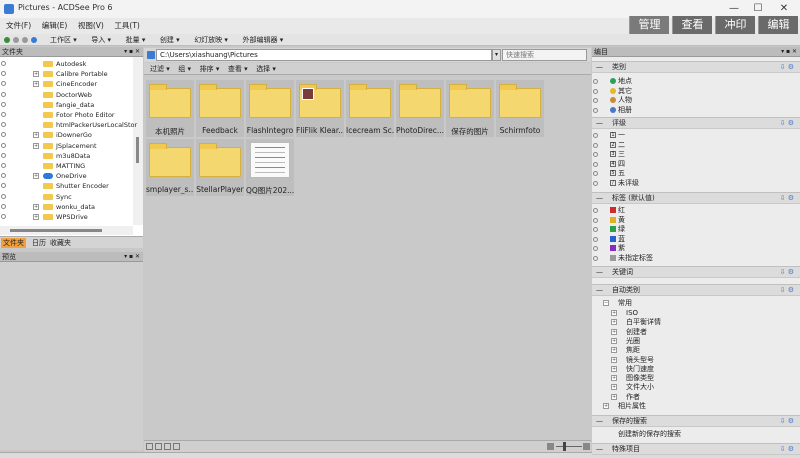 This screenshot has height=458, width=800. What do you see at coordinates (220, 108) in the screenshot?
I see `thumbnail-item: Feedback` at bounding box center [220, 108].